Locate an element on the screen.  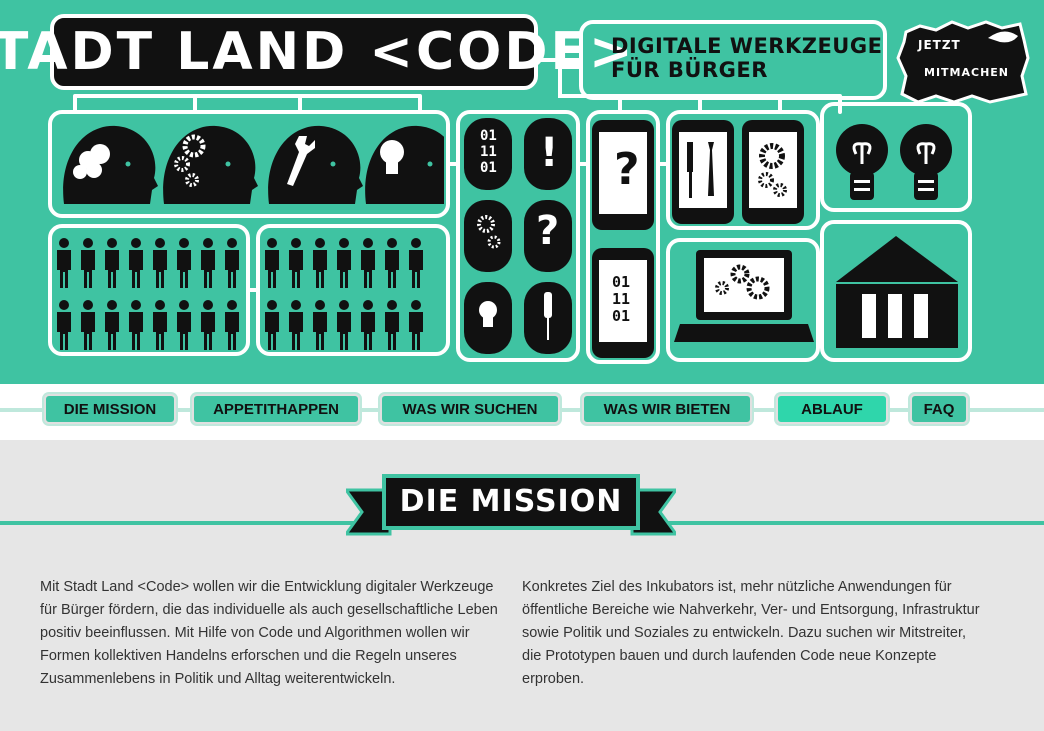
badge-line1: JETZT is located at coordinates (939, 45).